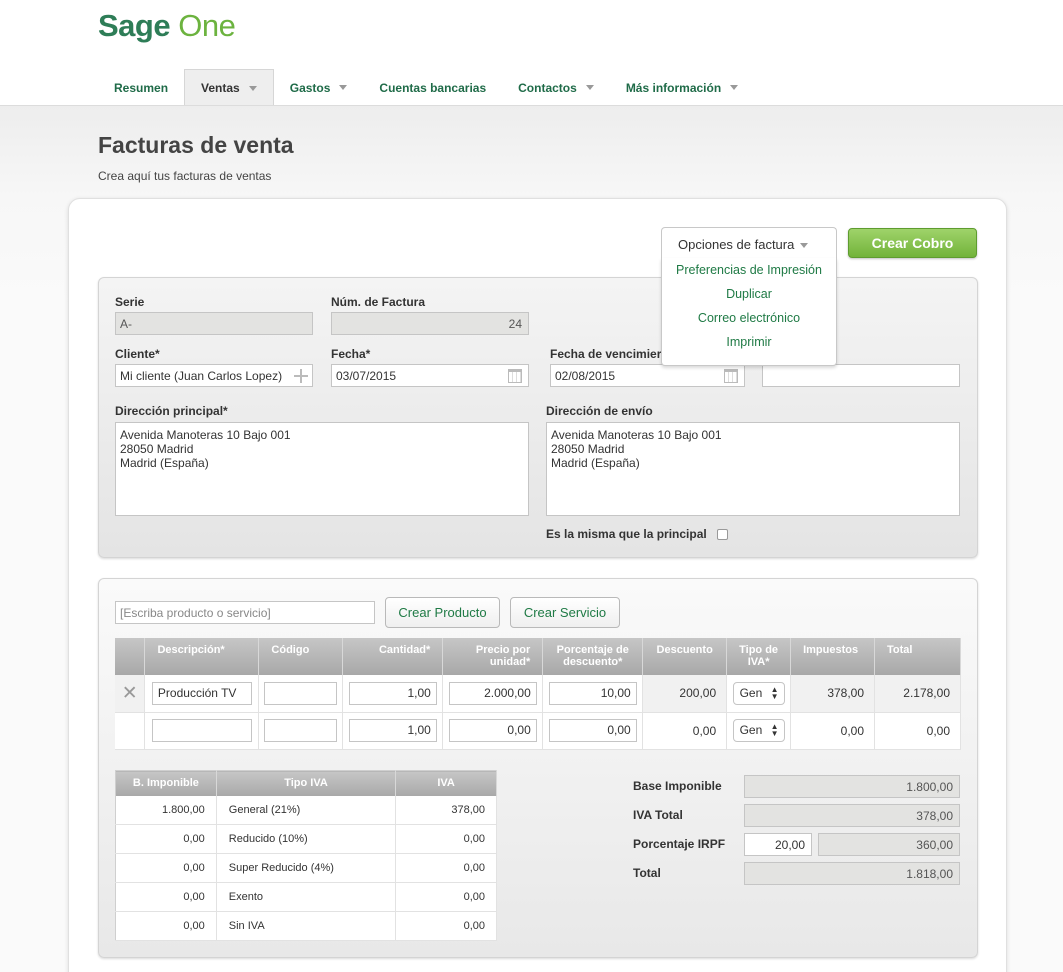 This screenshot has width=1063, height=972. Describe the element at coordinates (430, 323) in the screenshot. I see `invoice-number-field: 24` at that location.